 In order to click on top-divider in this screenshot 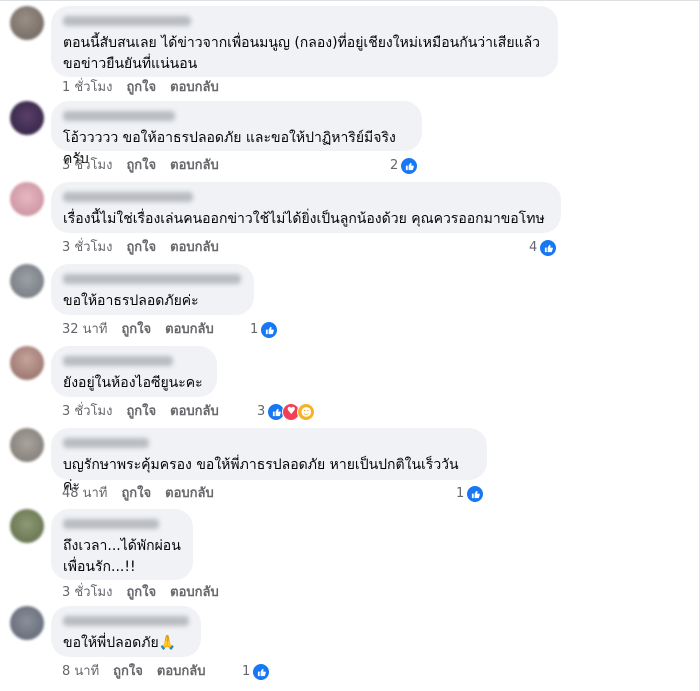, I will do `click(350, 0)`.